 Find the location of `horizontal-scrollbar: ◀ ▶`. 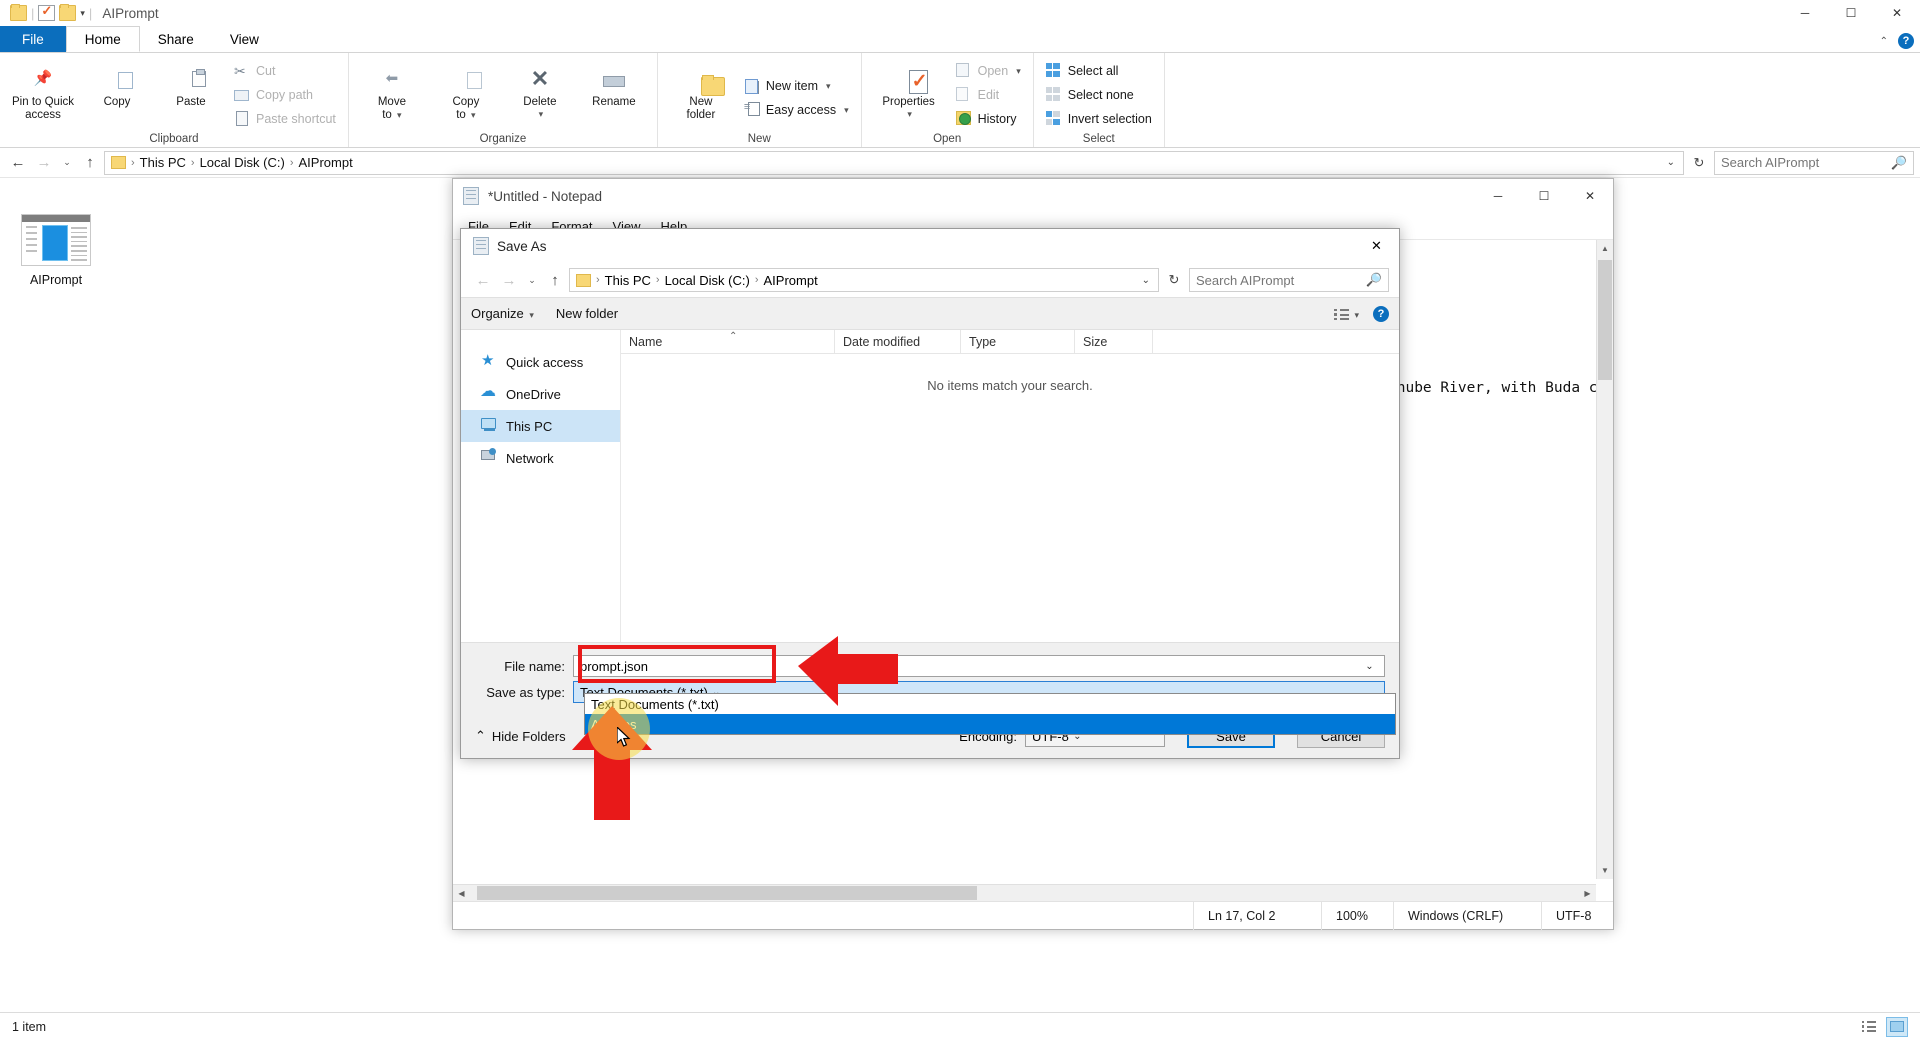

horizontal-scrollbar: ◀ ▶ is located at coordinates (1024, 892).